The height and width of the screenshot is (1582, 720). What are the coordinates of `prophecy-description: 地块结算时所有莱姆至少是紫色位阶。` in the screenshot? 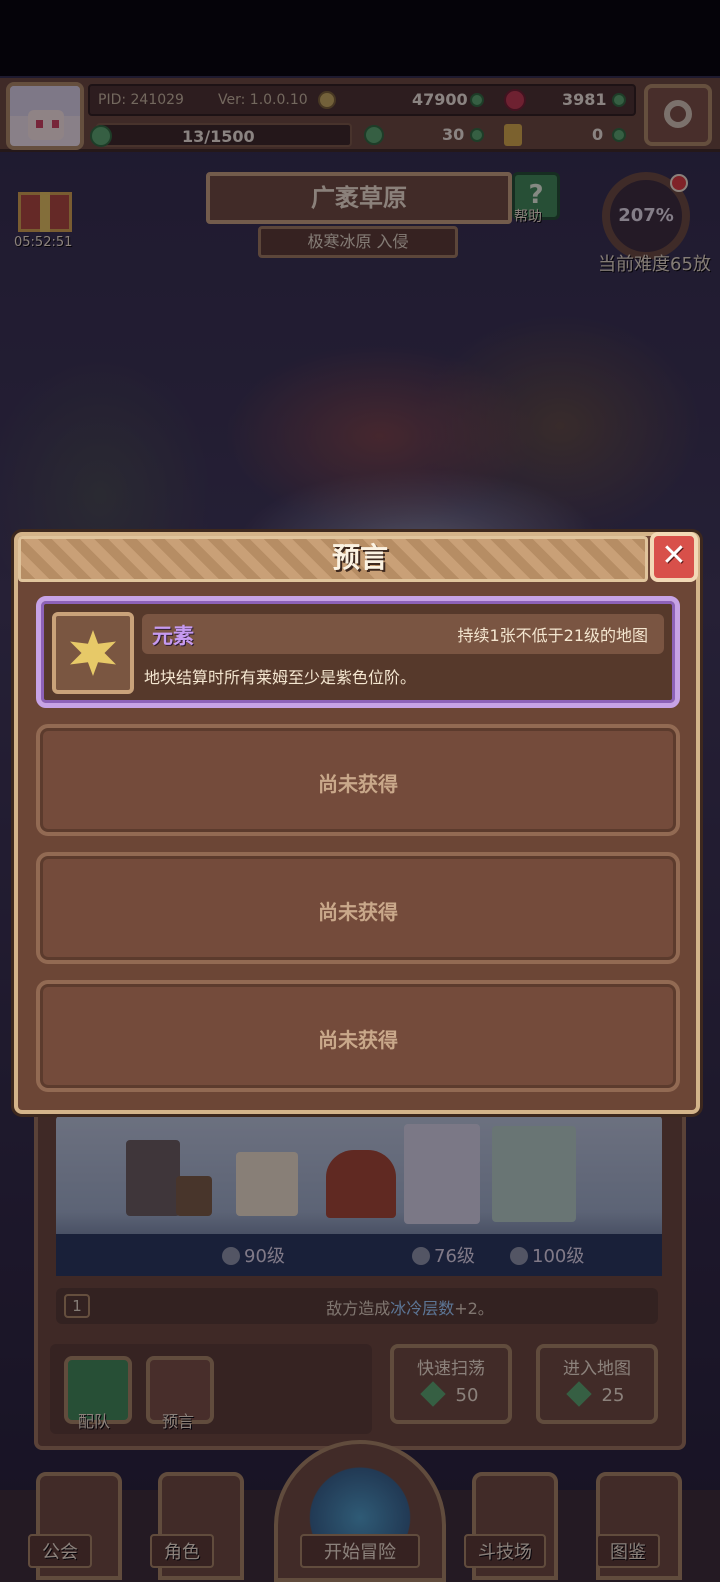 It's located at (280, 677).